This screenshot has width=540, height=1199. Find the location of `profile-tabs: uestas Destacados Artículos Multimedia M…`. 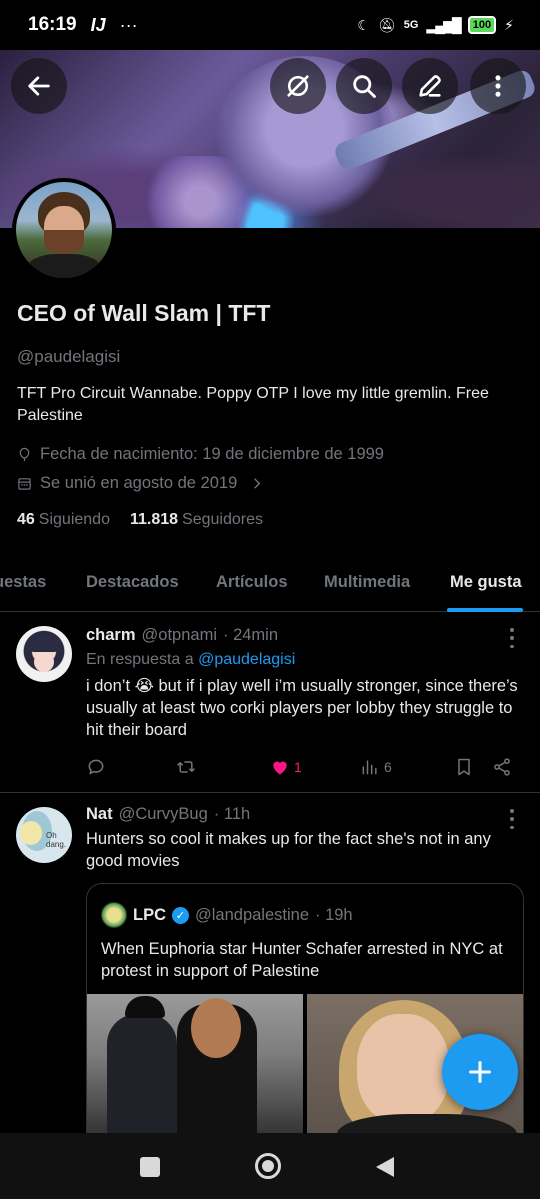

profile-tabs: uestas Destacados Artículos Multimedia M… is located at coordinates (270, 582).